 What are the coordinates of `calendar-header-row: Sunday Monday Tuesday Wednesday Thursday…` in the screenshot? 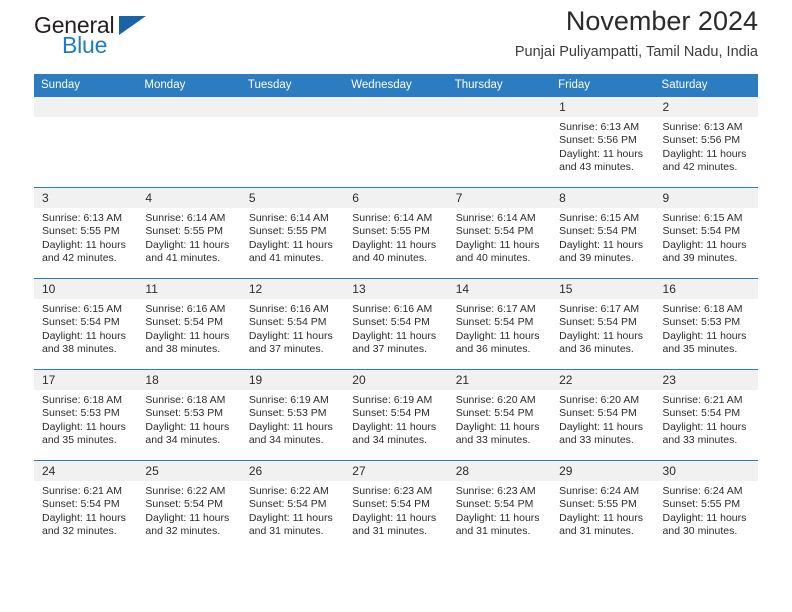 It's located at (396, 85).